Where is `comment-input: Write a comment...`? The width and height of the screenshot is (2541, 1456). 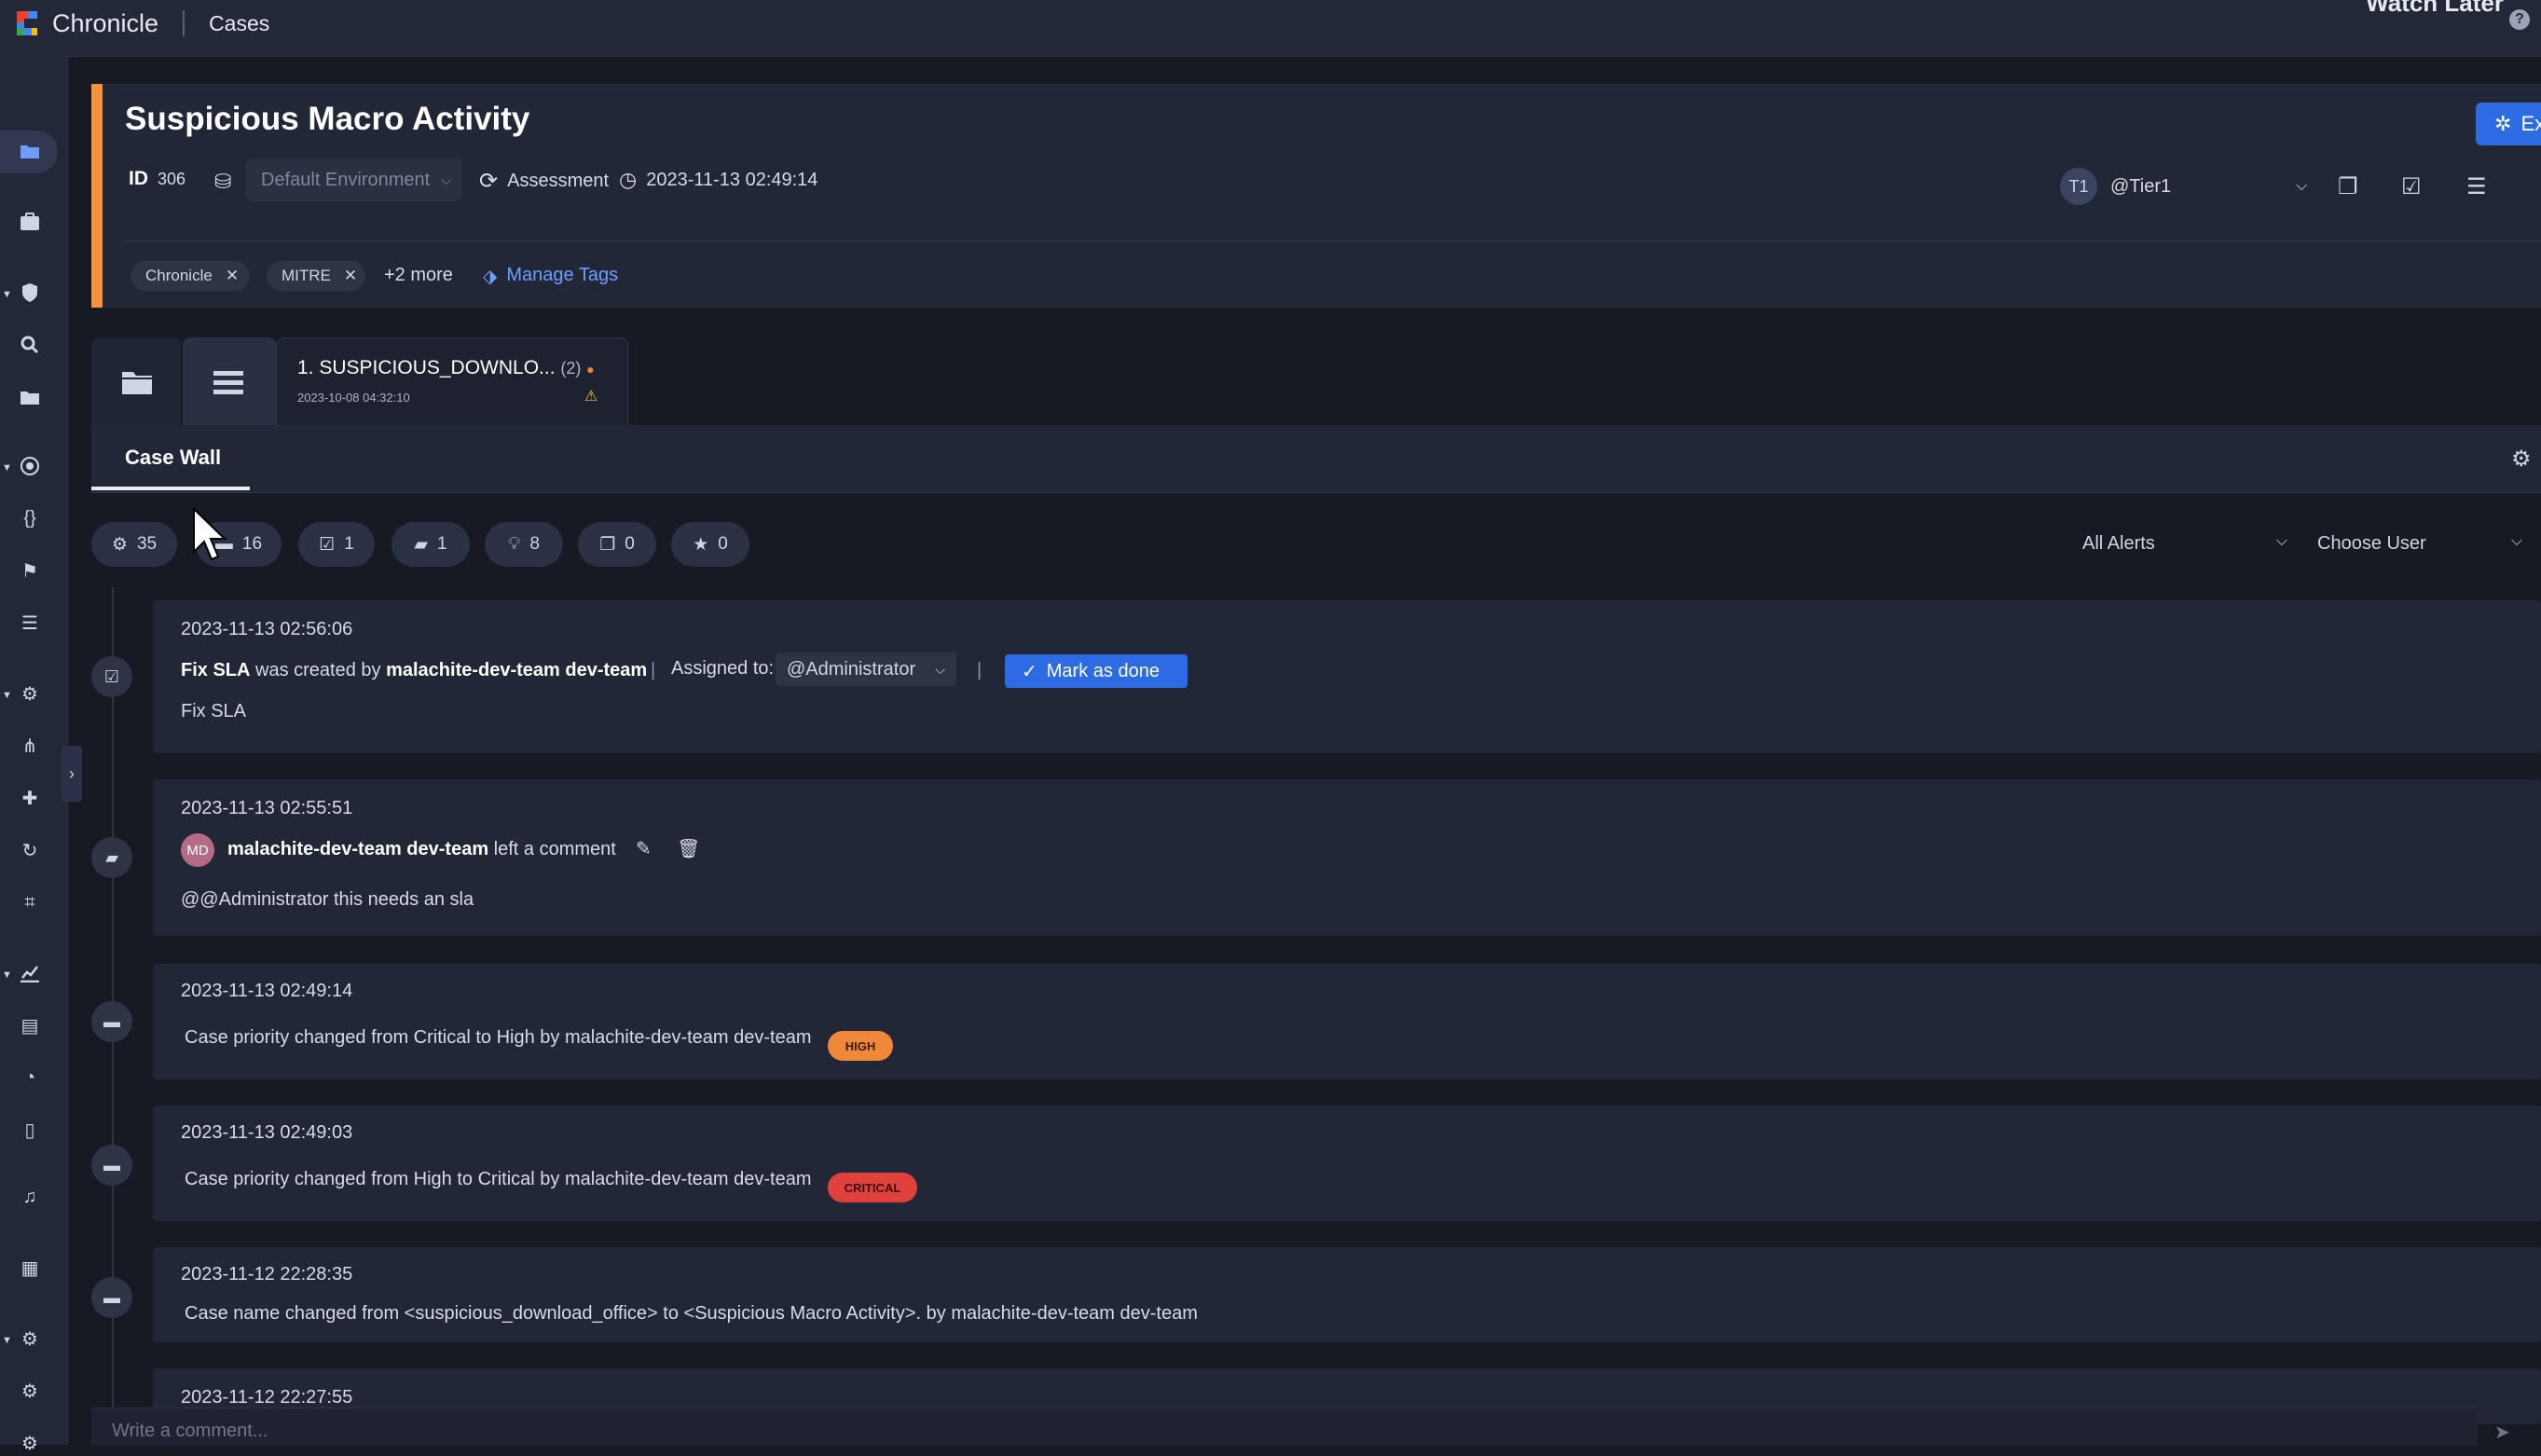 comment-input: Write a comment... is located at coordinates (190, 1431).